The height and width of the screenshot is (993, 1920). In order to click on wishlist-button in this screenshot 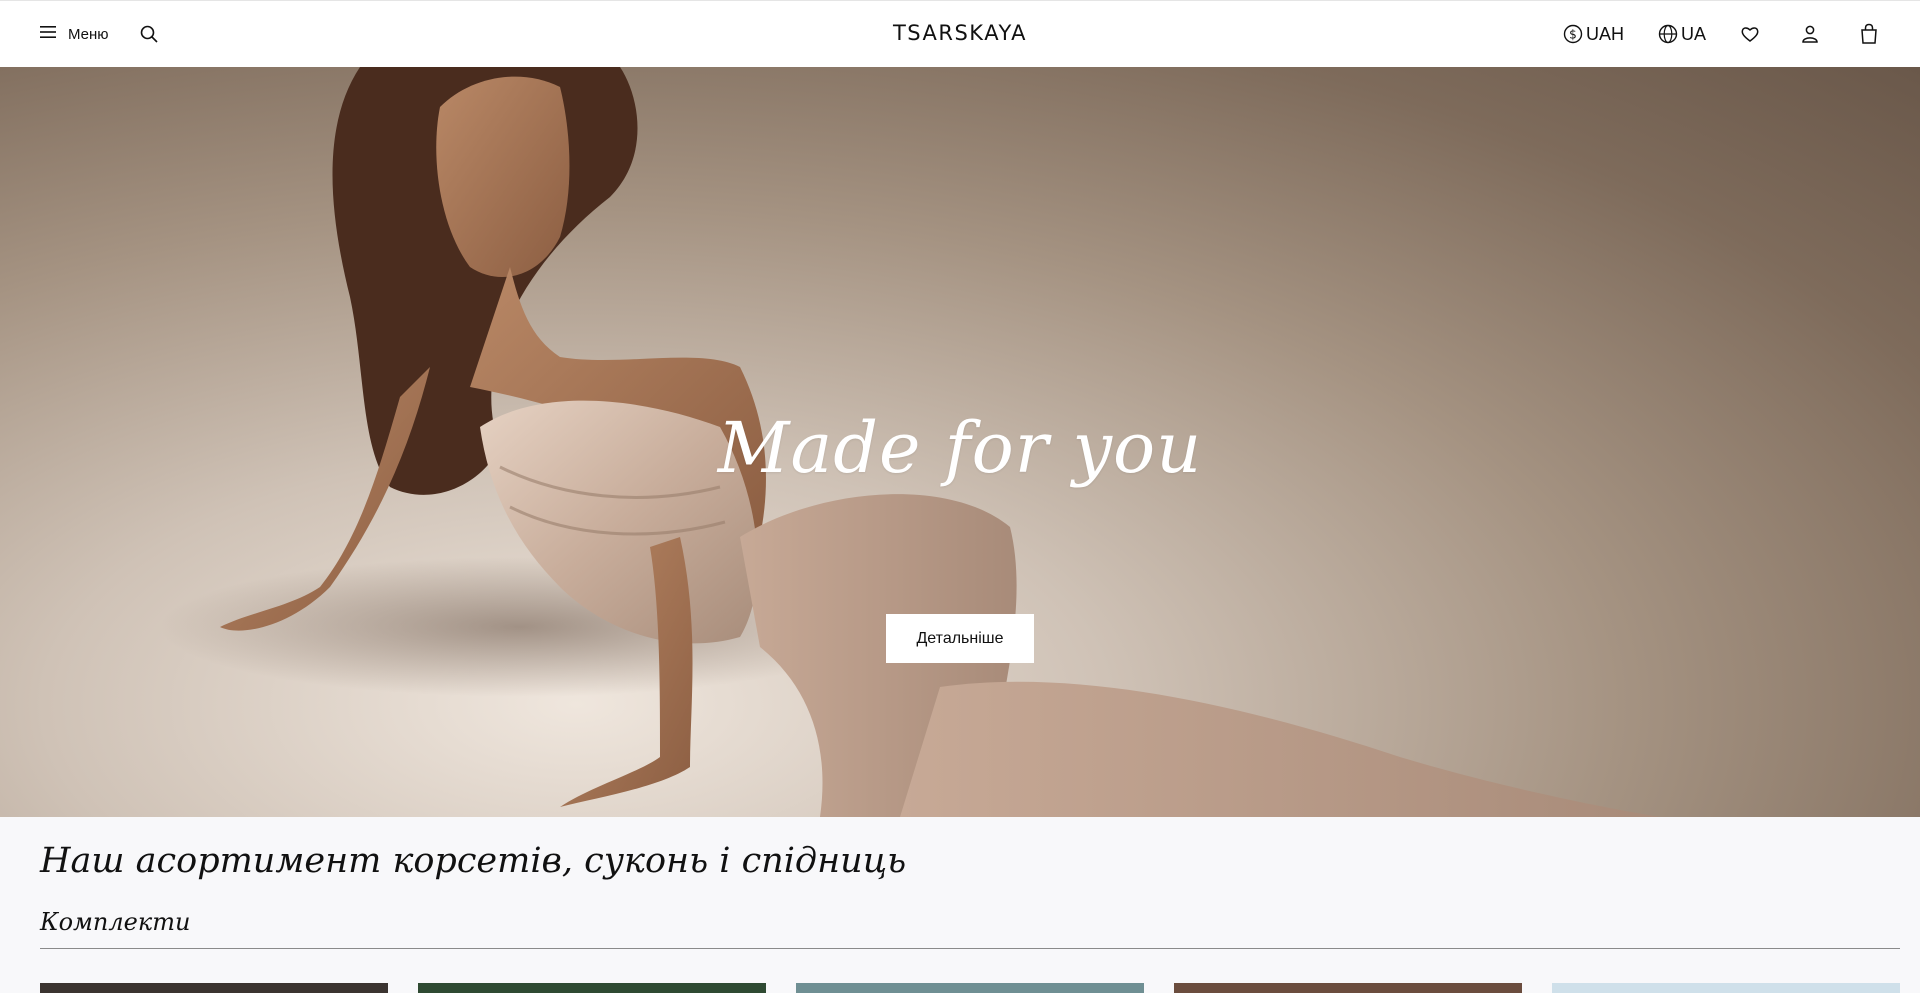, I will do `click(1750, 34)`.